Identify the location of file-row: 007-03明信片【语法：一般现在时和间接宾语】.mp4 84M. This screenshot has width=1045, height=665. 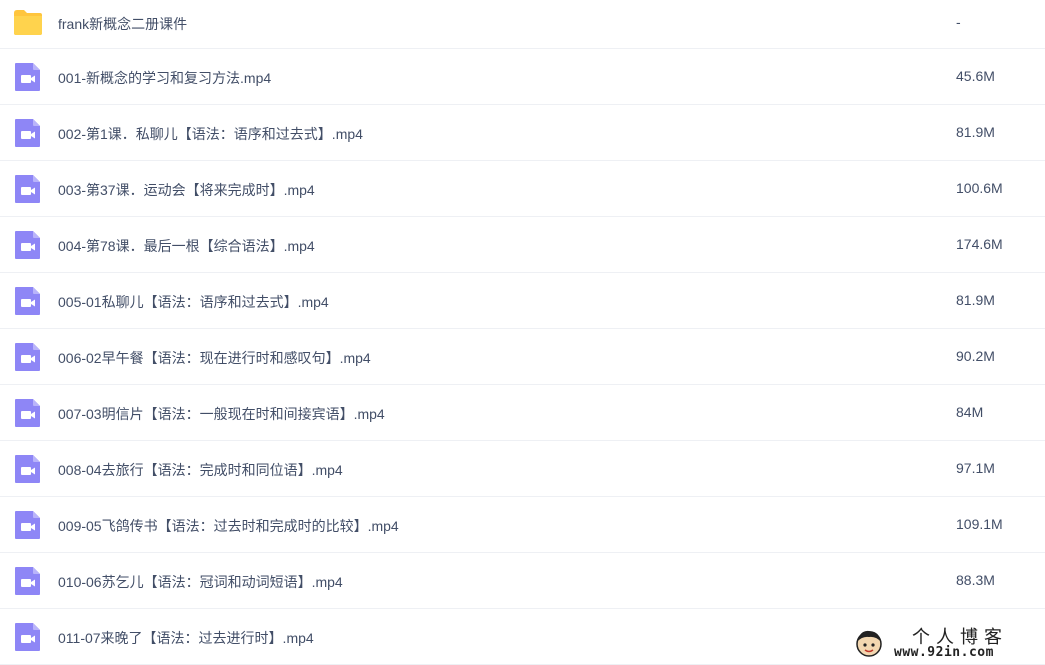
(522, 413).